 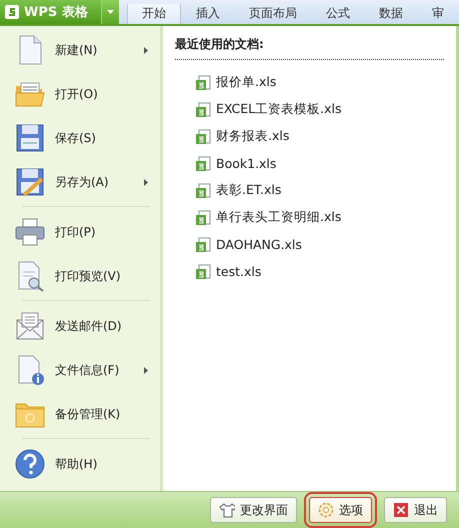 I want to click on floppy-disk-pencil-icon, so click(x=30, y=182).